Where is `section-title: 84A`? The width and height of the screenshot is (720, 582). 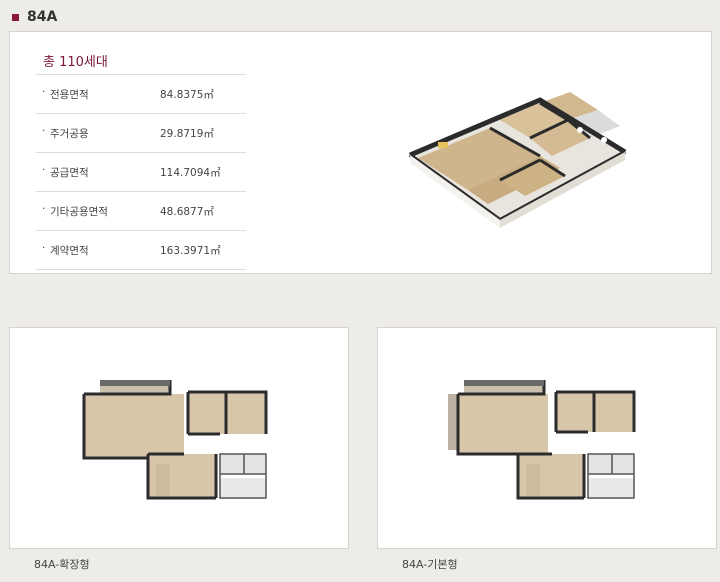 section-title: 84A is located at coordinates (42, 17).